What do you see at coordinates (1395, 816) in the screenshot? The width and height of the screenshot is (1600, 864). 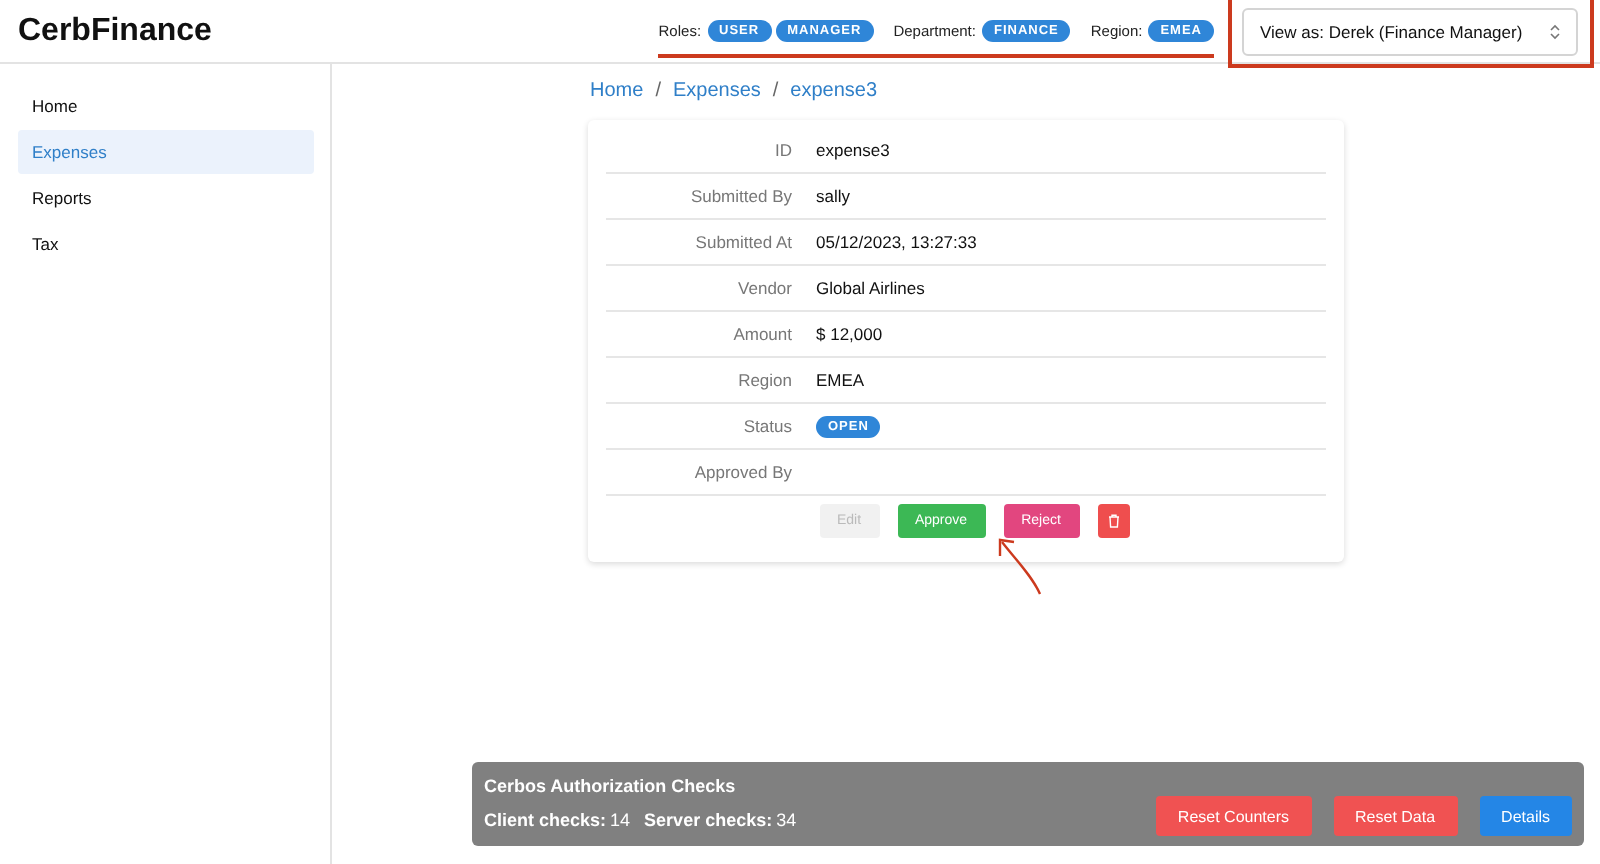 I see `reset-data-button: Reset Data` at bounding box center [1395, 816].